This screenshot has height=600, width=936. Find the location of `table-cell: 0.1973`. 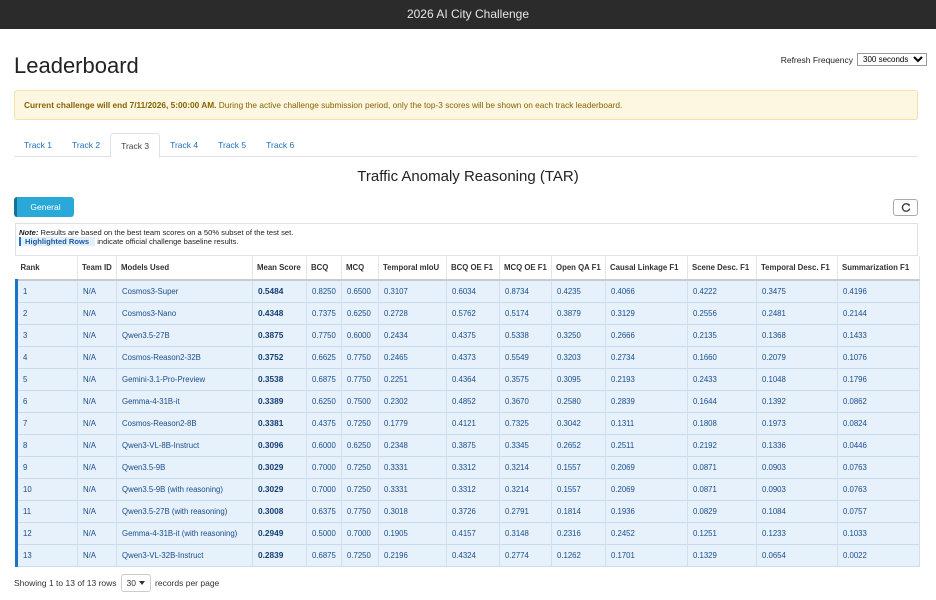

table-cell: 0.1973 is located at coordinates (797, 423).